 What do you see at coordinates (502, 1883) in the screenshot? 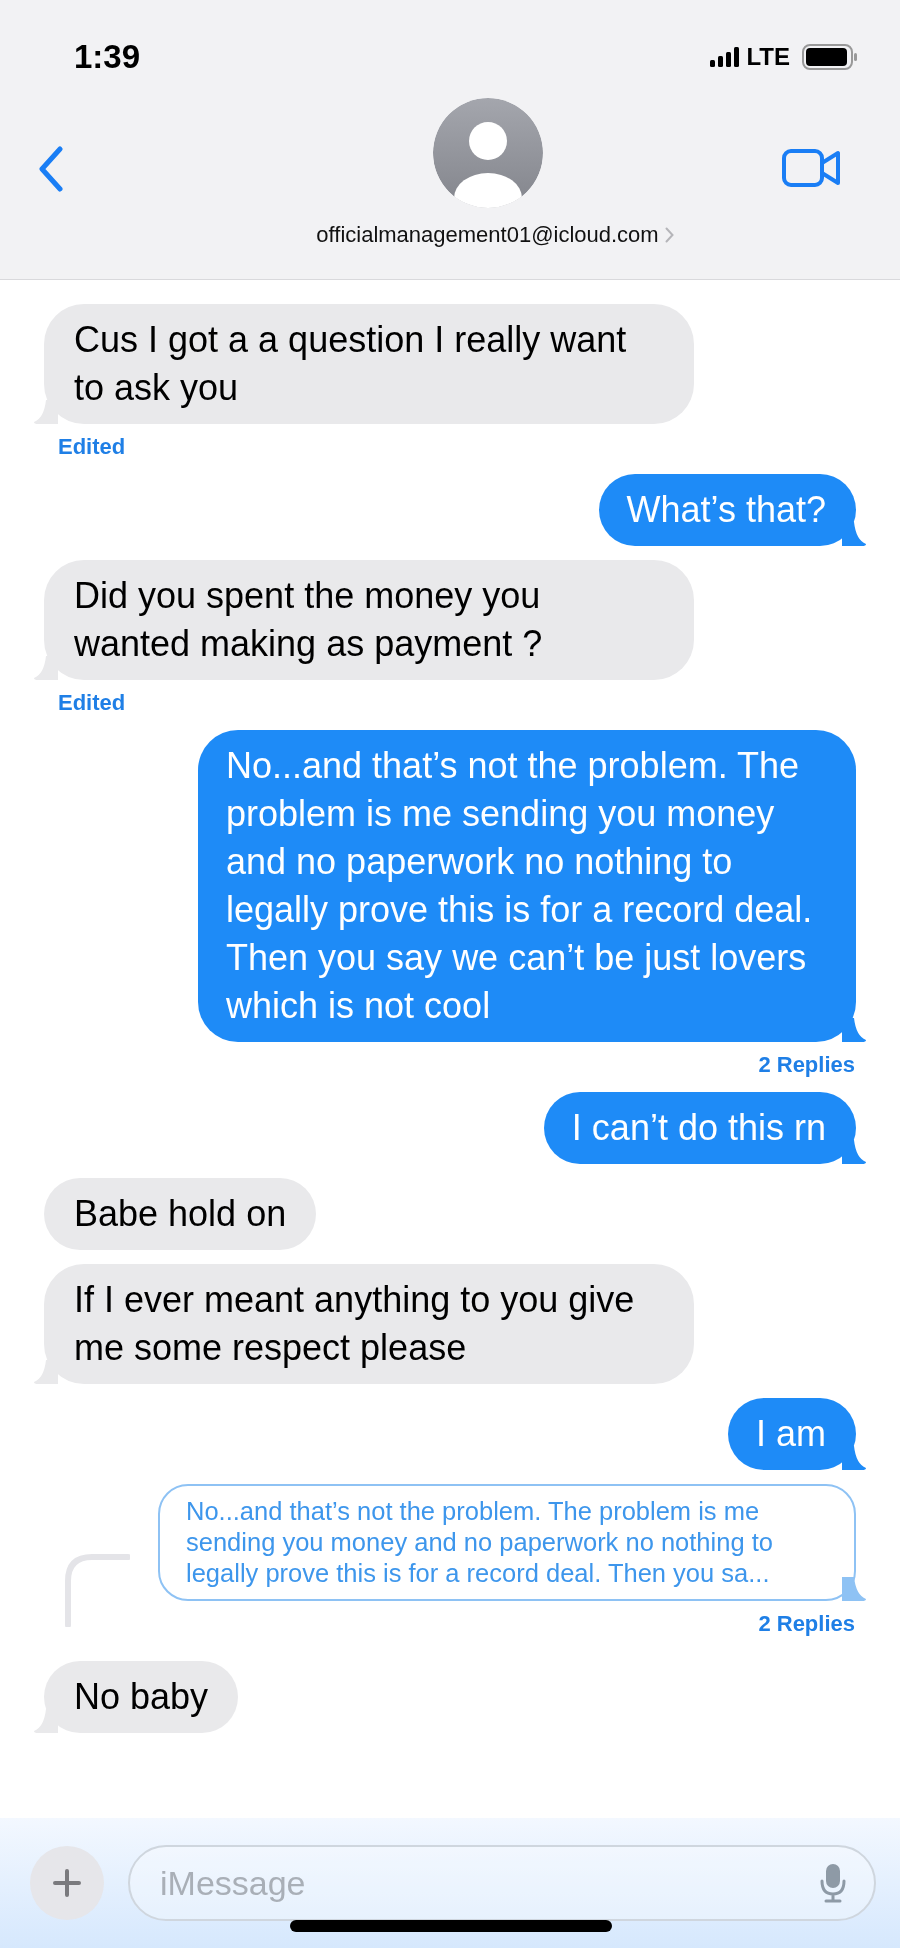
I see `message-field: iMessage` at bounding box center [502, 1883].